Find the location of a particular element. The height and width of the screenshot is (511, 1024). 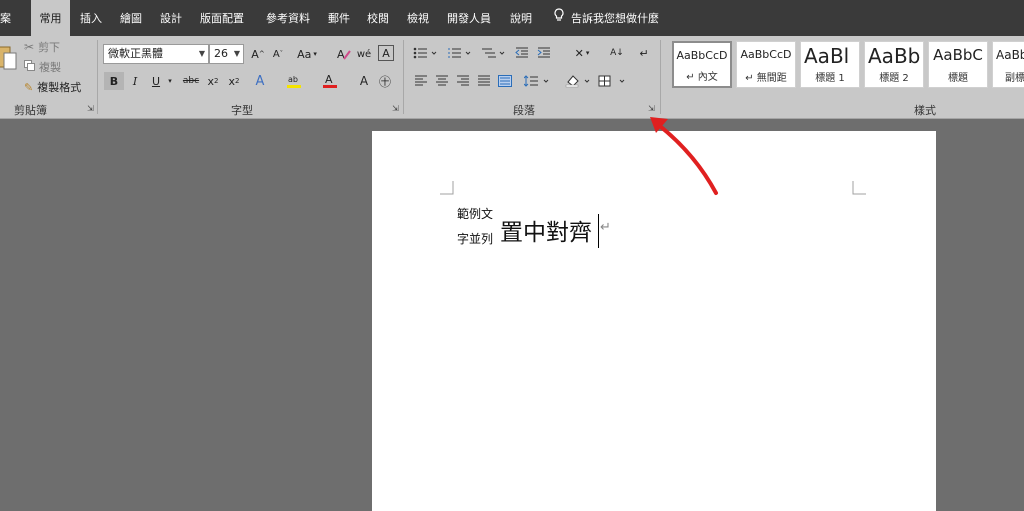

style-heading-2: AaBb 標題 2 is located at coordinates (894, 64).